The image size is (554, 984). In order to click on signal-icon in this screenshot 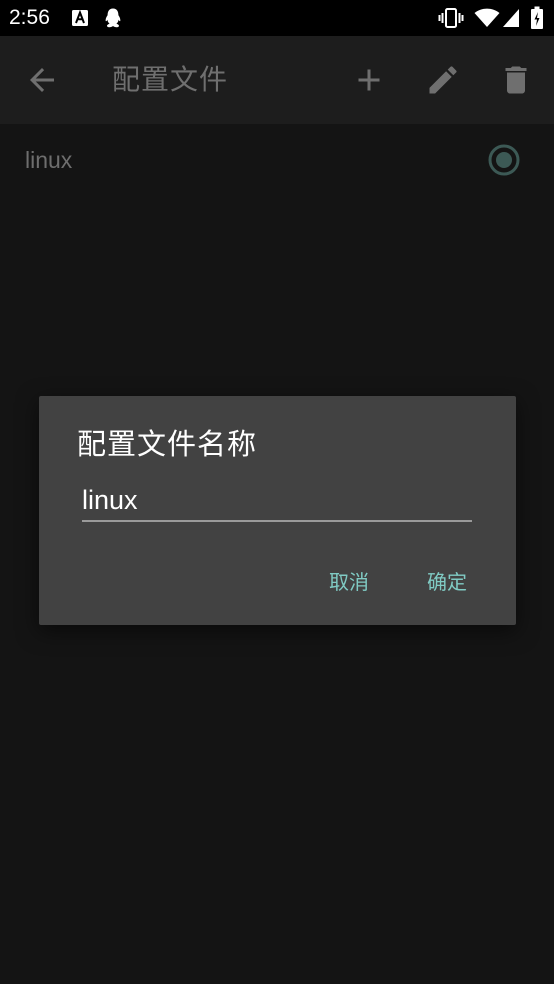, I will do `click(511, 18)`.